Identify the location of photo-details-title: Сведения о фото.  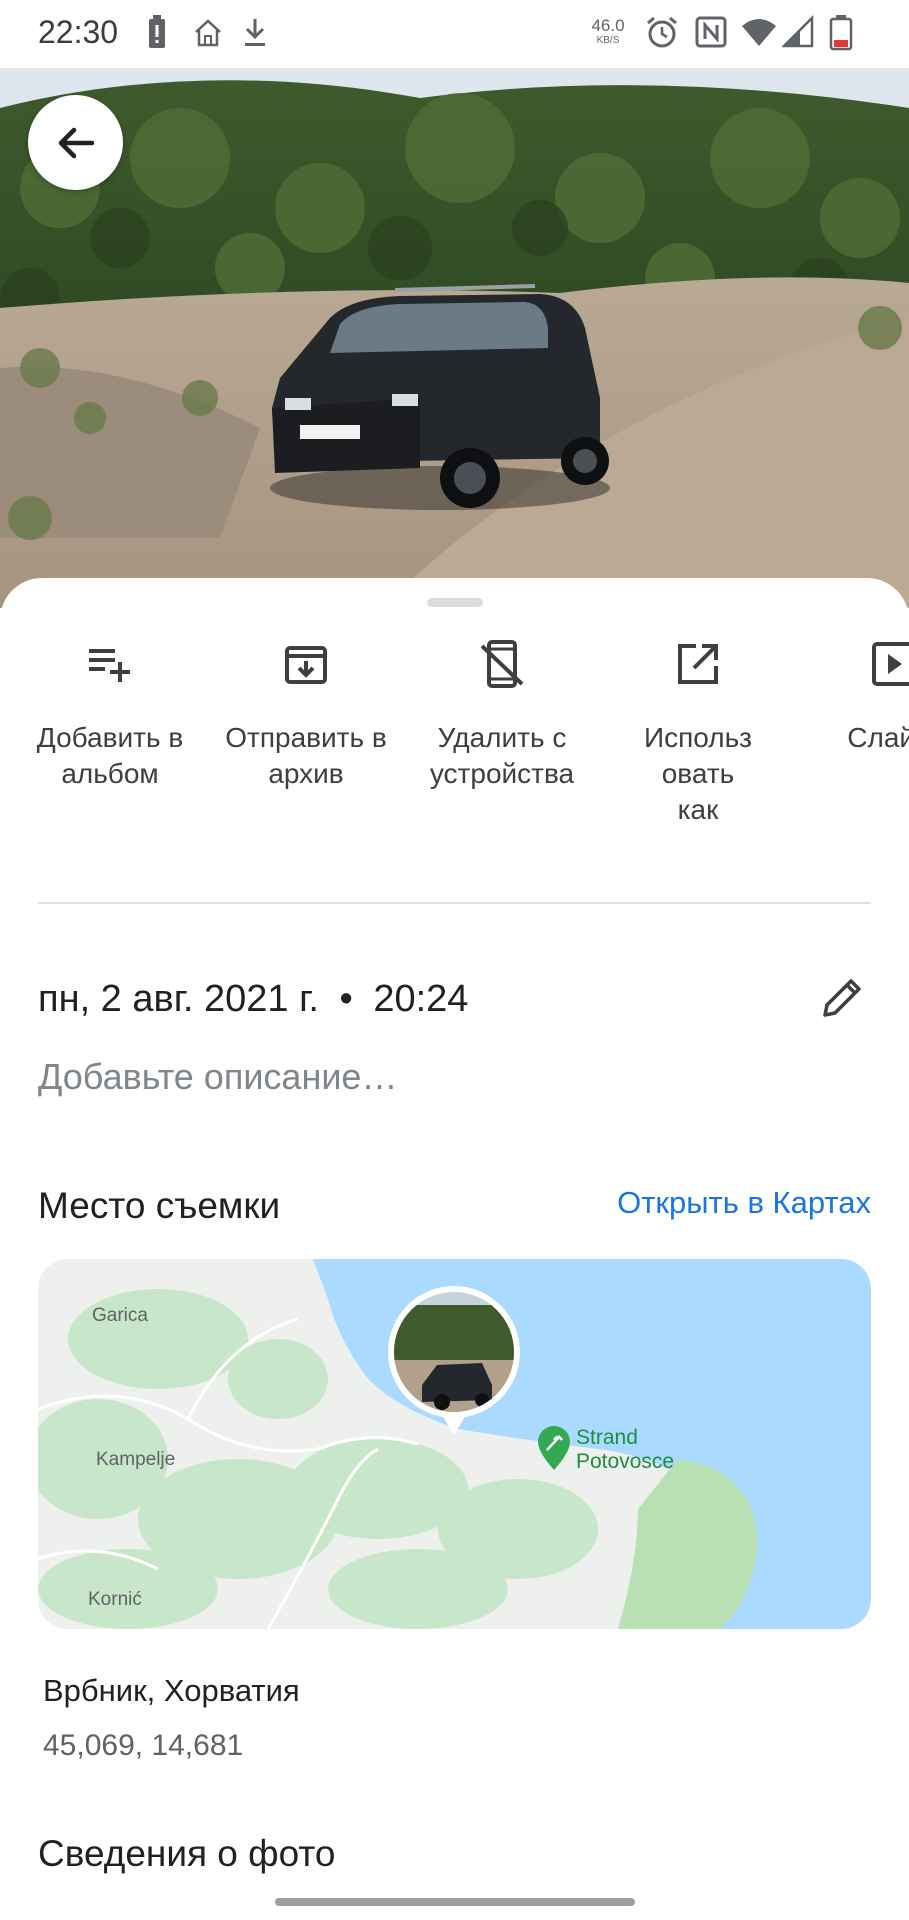
(187, 1853).